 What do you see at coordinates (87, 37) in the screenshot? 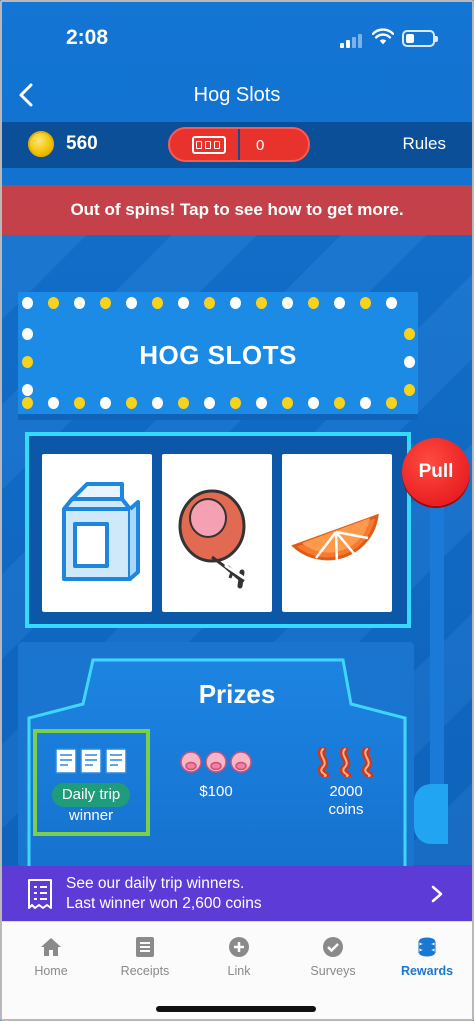
I see `status-time: 2:08` at bounding box center [87, 37].